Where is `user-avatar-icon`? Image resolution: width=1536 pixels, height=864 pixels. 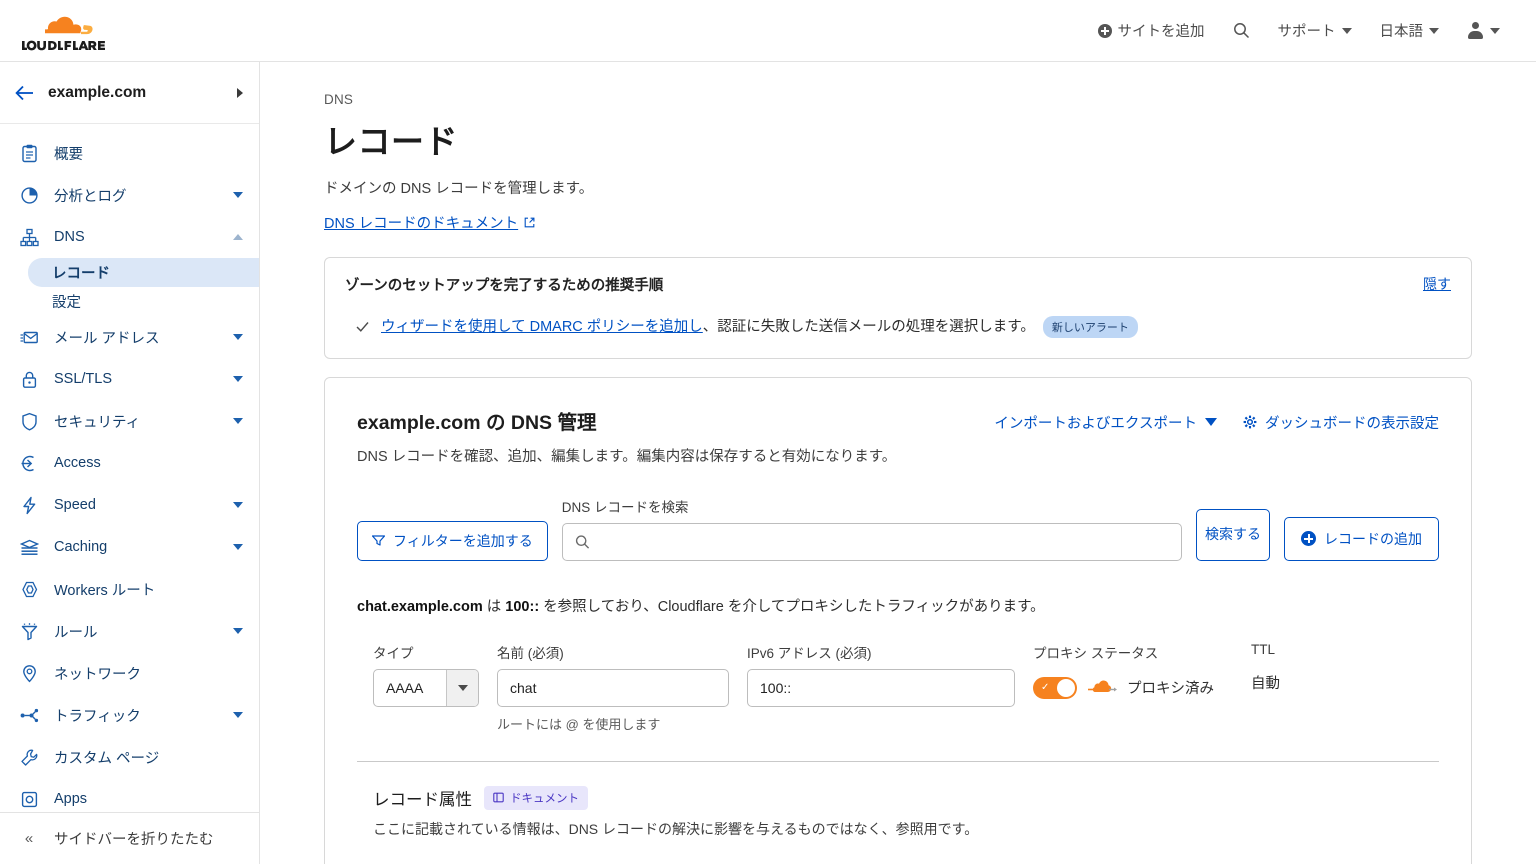 user-avatar-icon is located at coordinates (1475, 30).